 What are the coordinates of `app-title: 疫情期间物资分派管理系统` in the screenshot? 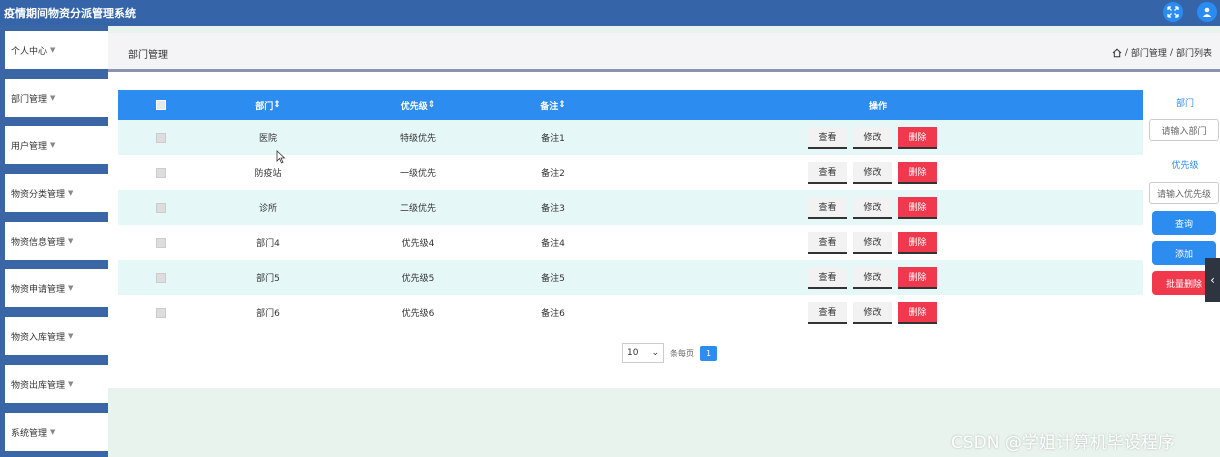 It's located at (70, 13).